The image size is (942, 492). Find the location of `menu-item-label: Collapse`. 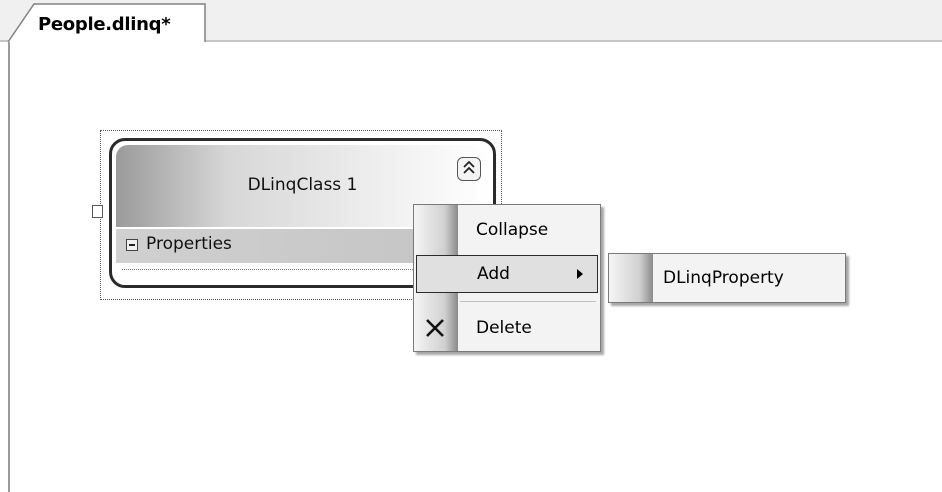

menu-item-label: Collapse is located at coordinates (512, 230).